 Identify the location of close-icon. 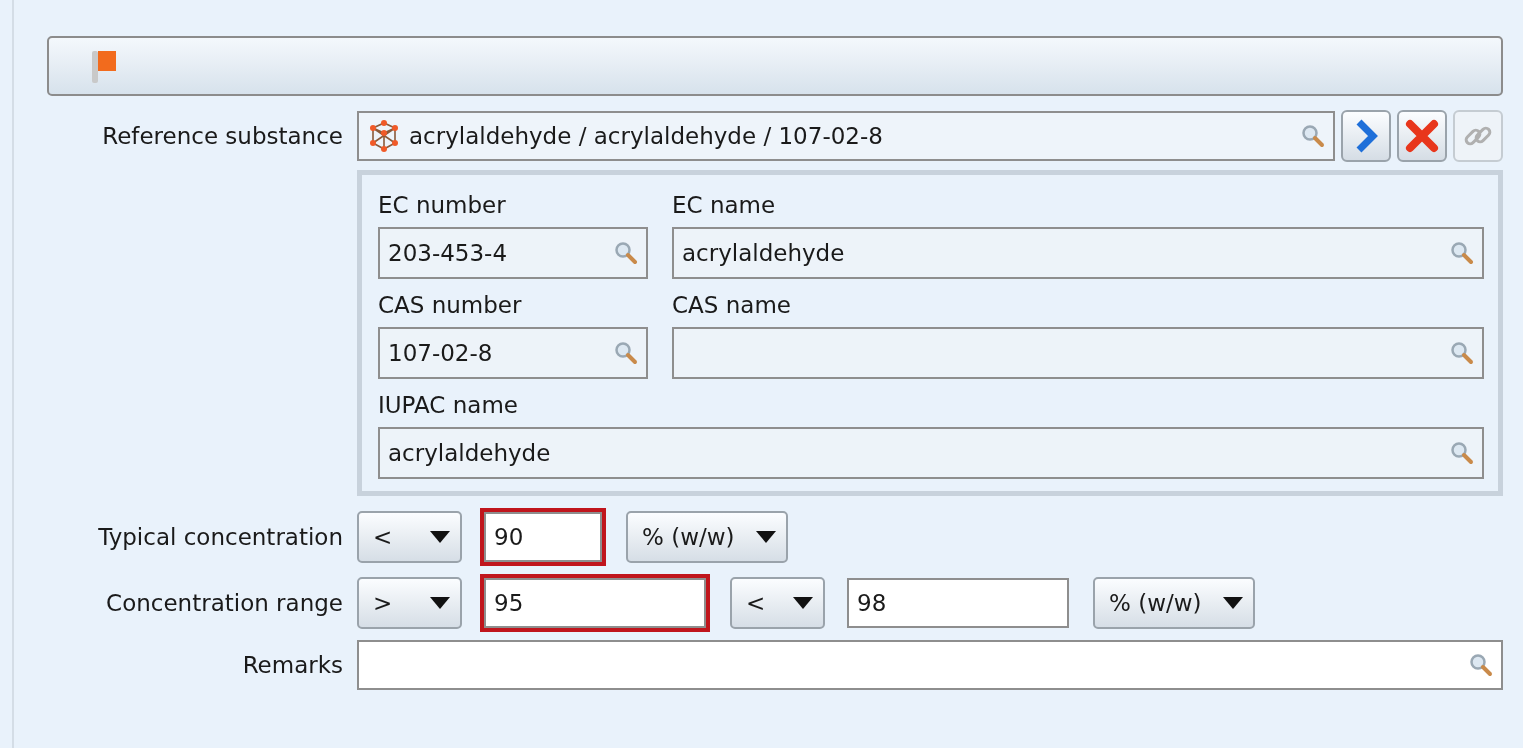
(1422, 136).